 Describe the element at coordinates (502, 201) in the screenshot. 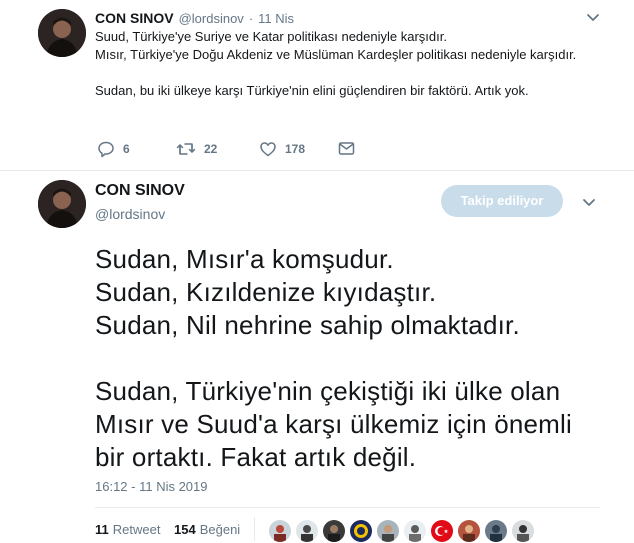

I see `following-button: Takip ediliyor` at that location.